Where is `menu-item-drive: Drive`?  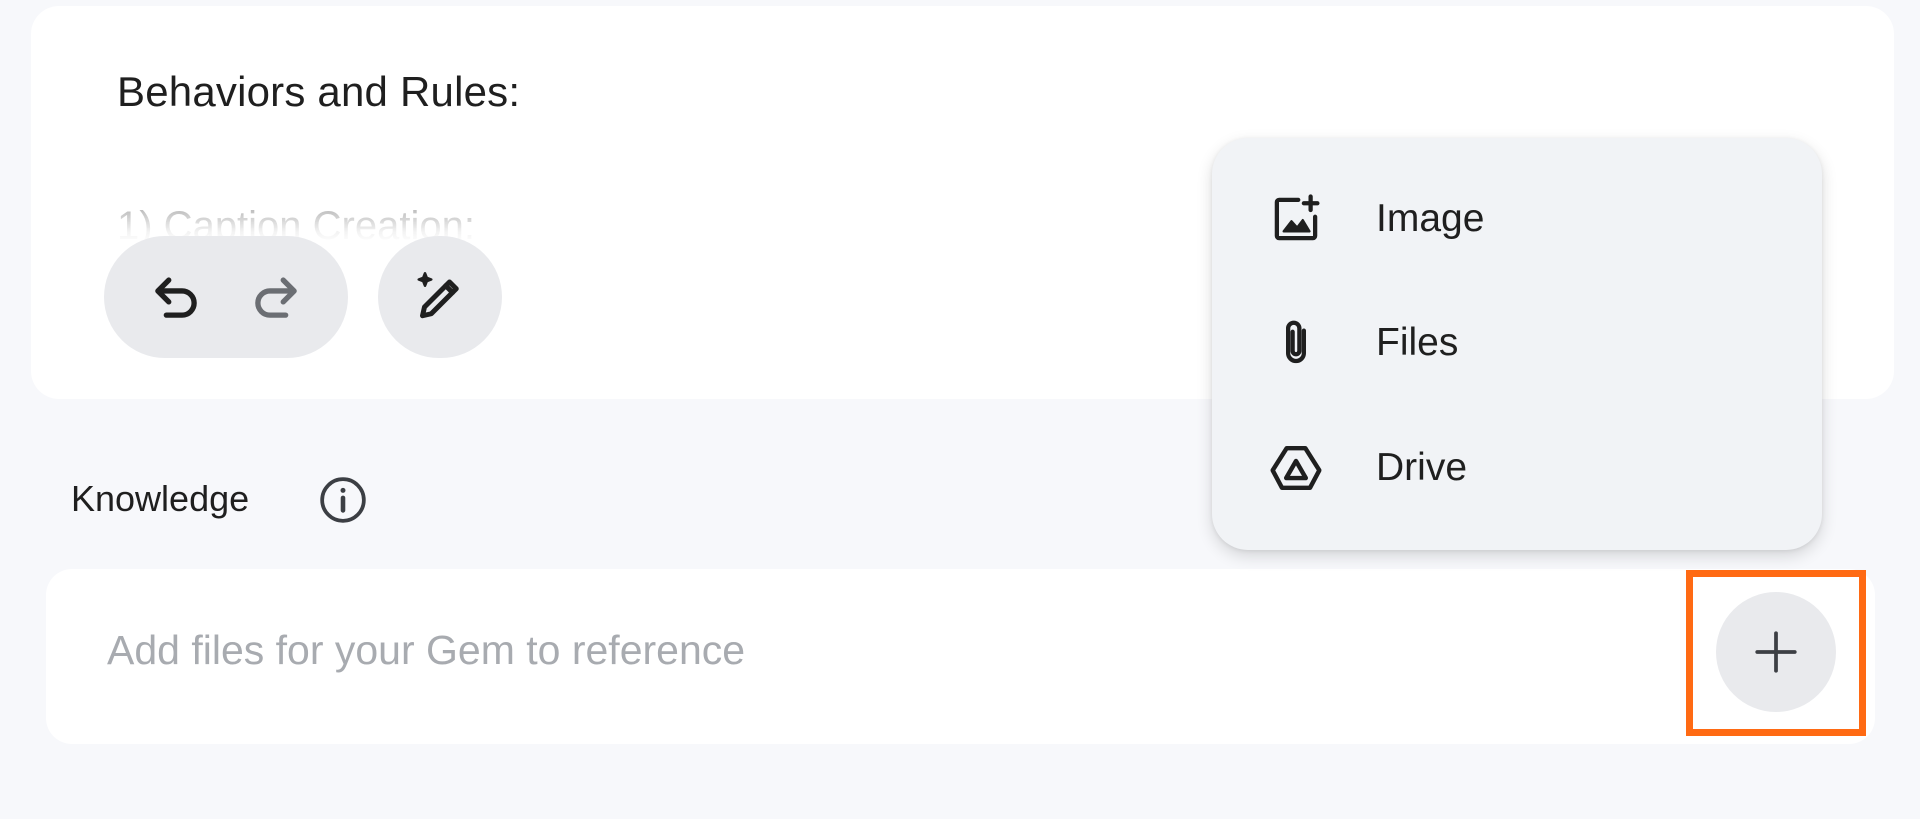
menu-item-drive: Drive is located at coordinates (1517, 468).